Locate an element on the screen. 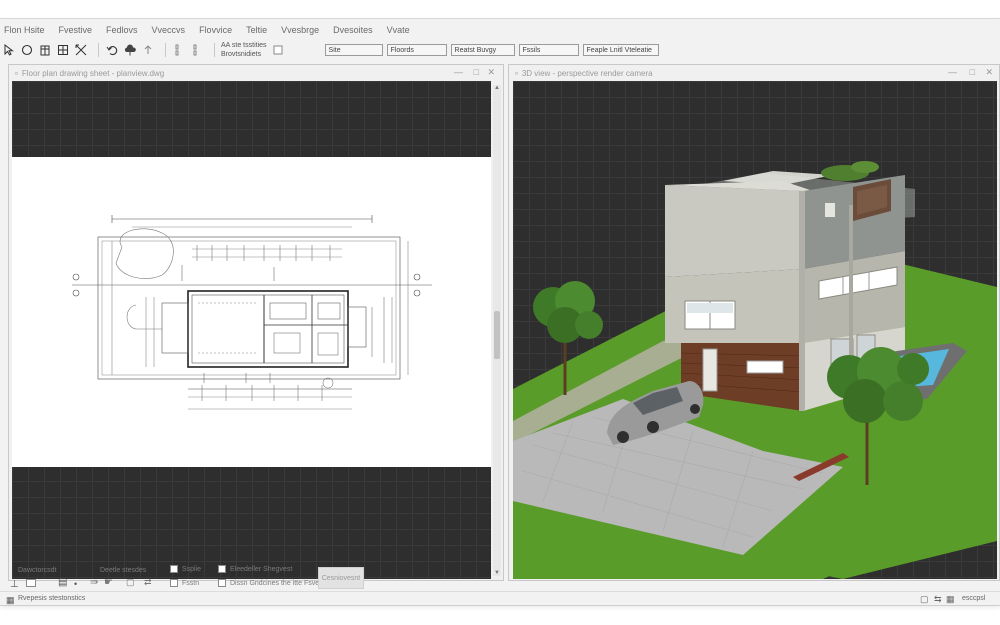 This screenshot has height=625, width=1000. menu-item-format: Flovvice is located at coordinates (215, 30).